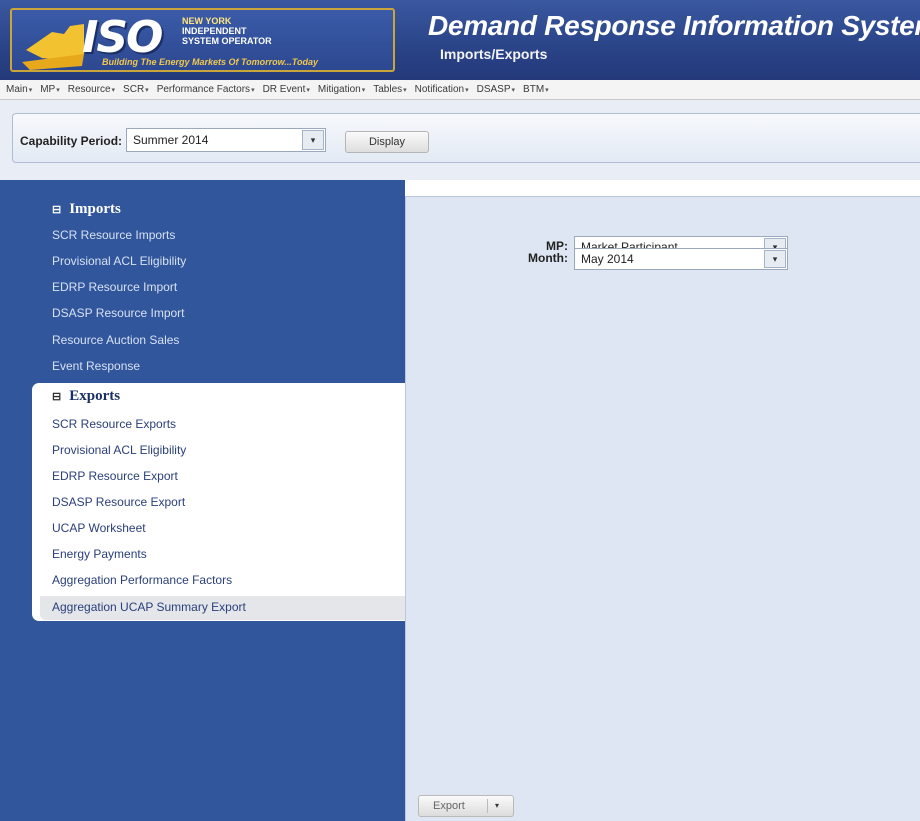 This screenshot has width=920, height=821. I want to click on menu-dr-event-label: DR Event, so click(284, 89).